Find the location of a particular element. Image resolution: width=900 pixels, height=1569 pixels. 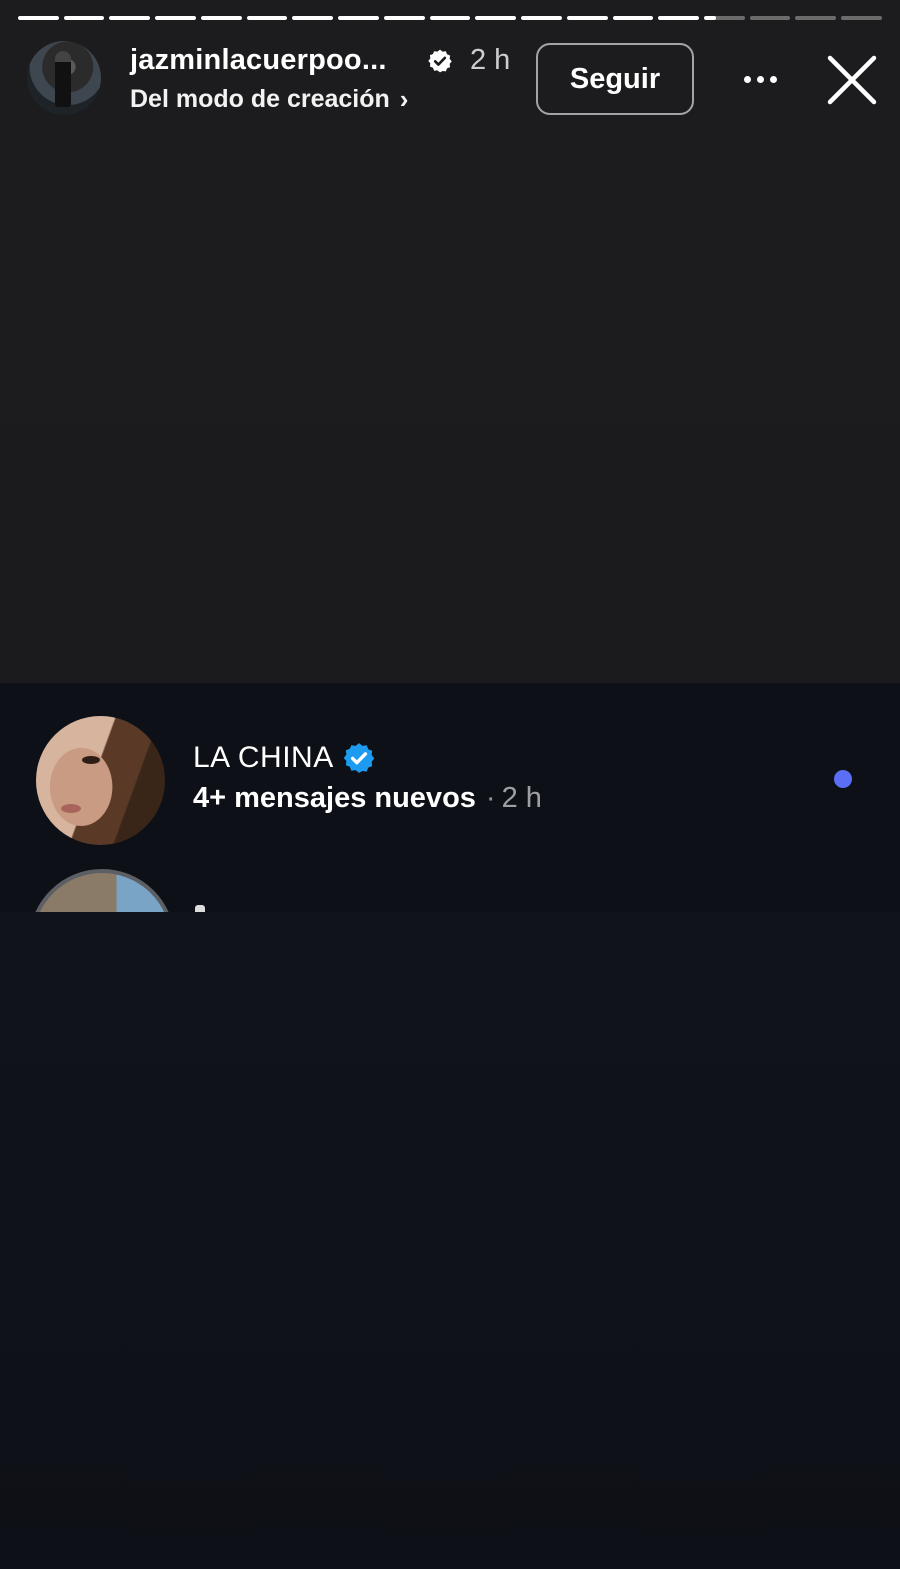

message-count: 4+ mensajes nuevos is located at coordinates (334, 798).